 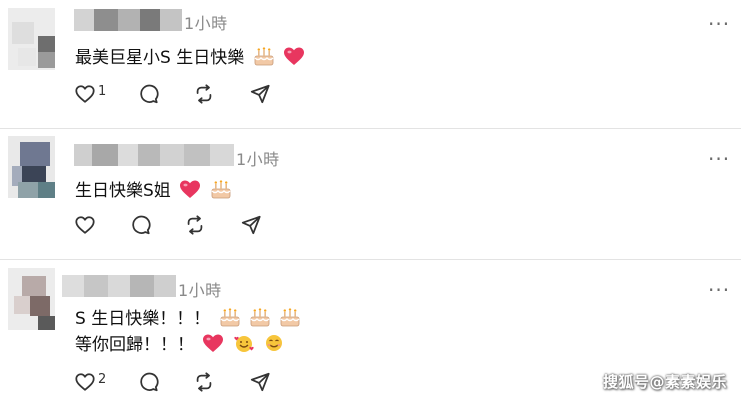 What do you see at coordinates (134, 345) in the screenshot?
I see `comment-line: 等你回歸！！！` at bounding box center [134, 345].